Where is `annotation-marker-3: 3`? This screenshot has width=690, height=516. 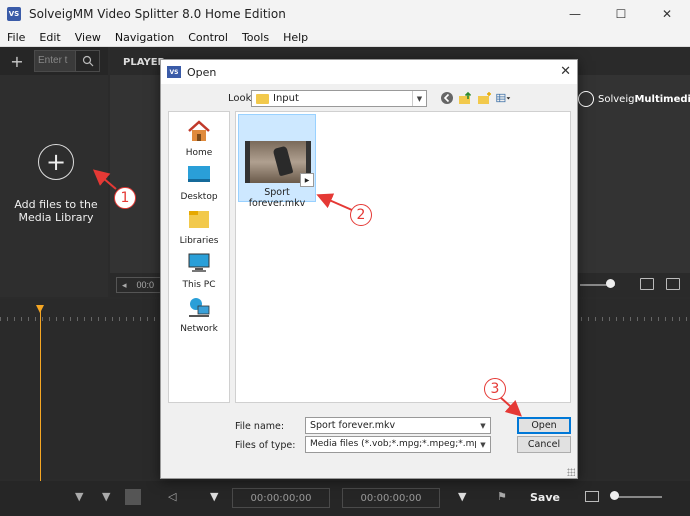
annotation-marker-3: 3 is located at coordinates (495, 389).